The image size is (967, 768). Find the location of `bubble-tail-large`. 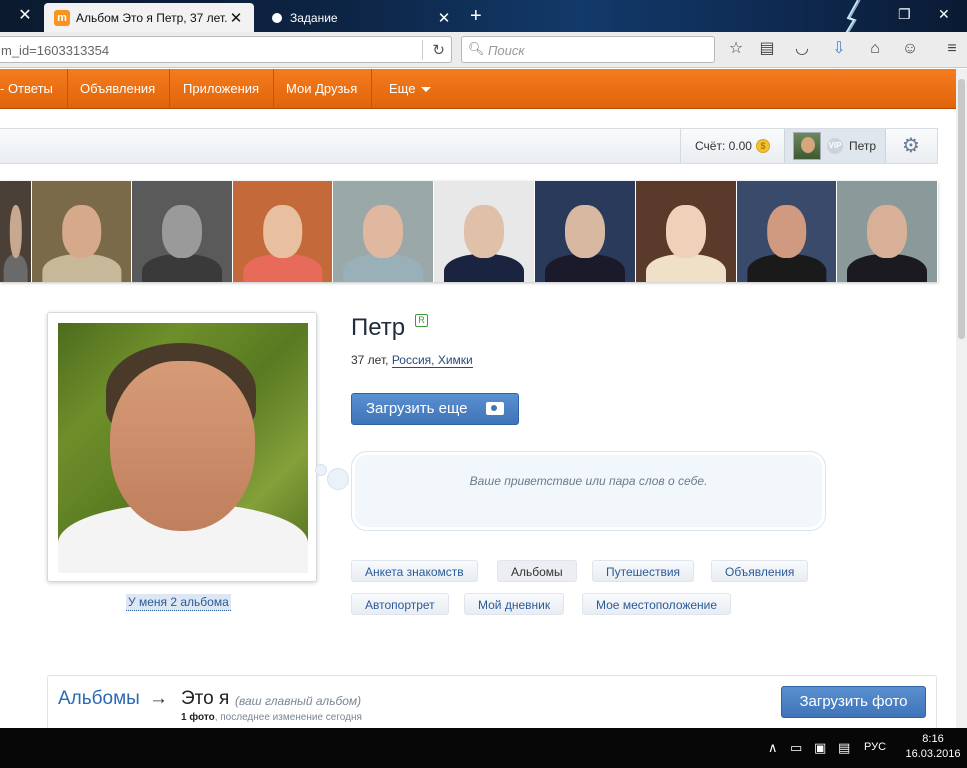

bubble-tail-large is located at coordinates (338, 479).